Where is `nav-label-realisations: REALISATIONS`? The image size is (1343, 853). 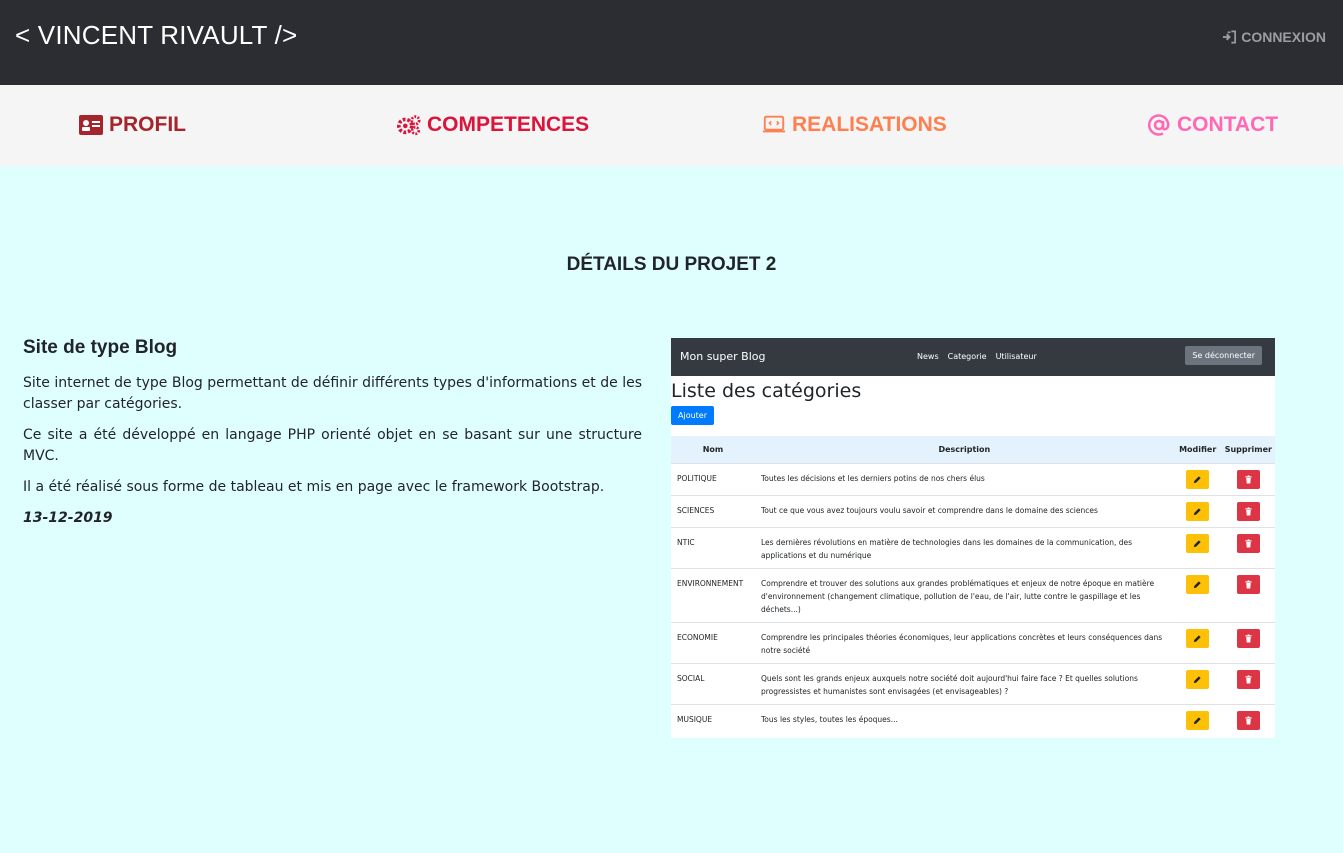
nav-label-realisations: REALISATIONS is located at coordinates (869, 124).